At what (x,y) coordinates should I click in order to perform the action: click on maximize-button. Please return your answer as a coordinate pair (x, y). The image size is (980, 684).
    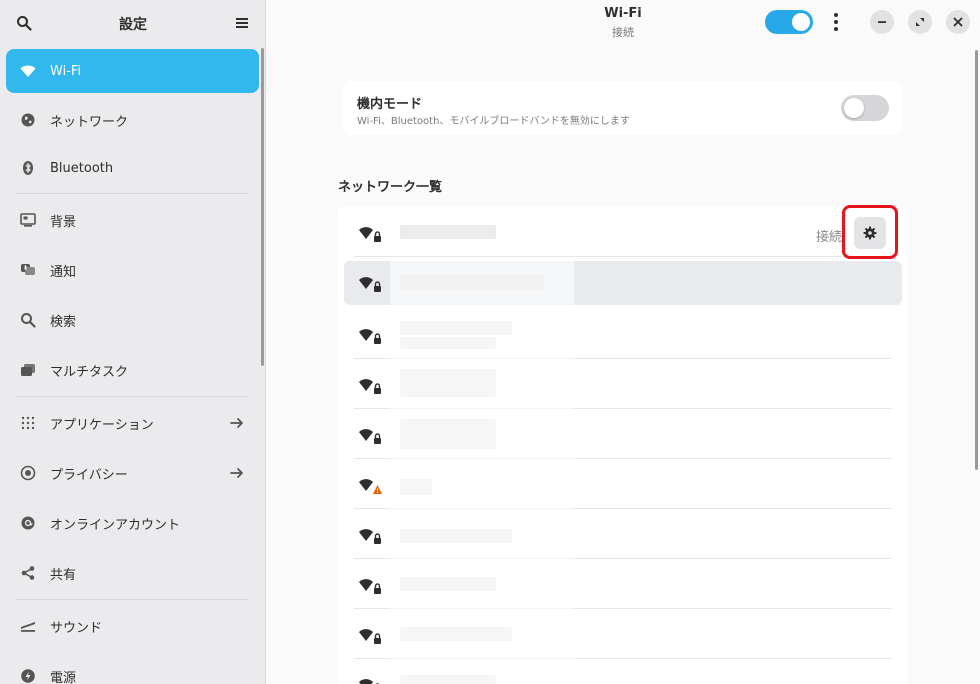
    Looking at the image, I should click on (920, 22).